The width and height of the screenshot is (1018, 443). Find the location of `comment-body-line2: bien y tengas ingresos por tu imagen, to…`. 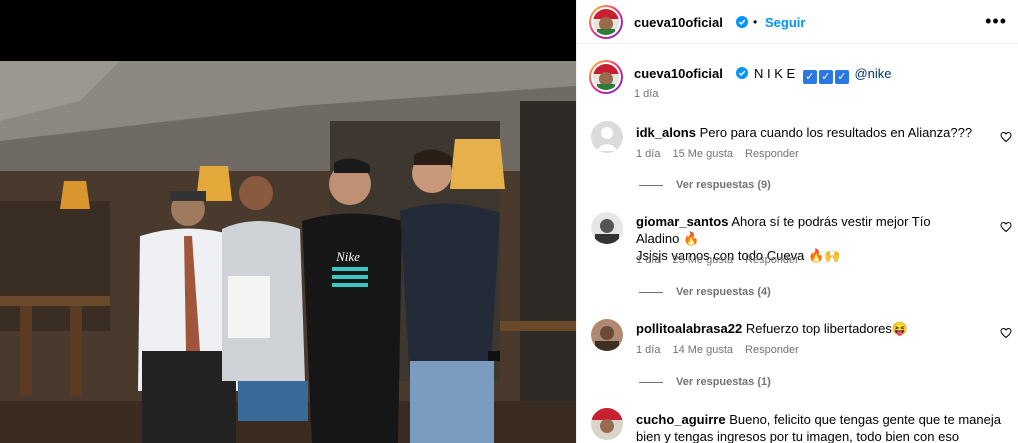

comment-body-line2: bien y tengas ingresos por tu imagen, to… is located at coordinates (798, 436).